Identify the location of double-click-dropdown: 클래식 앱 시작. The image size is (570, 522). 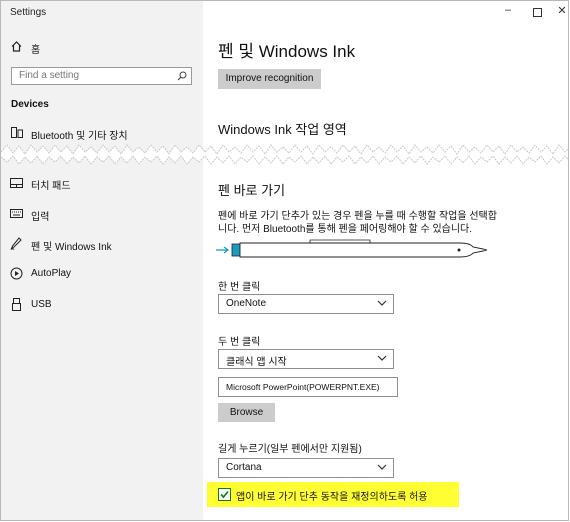
(306, 359).